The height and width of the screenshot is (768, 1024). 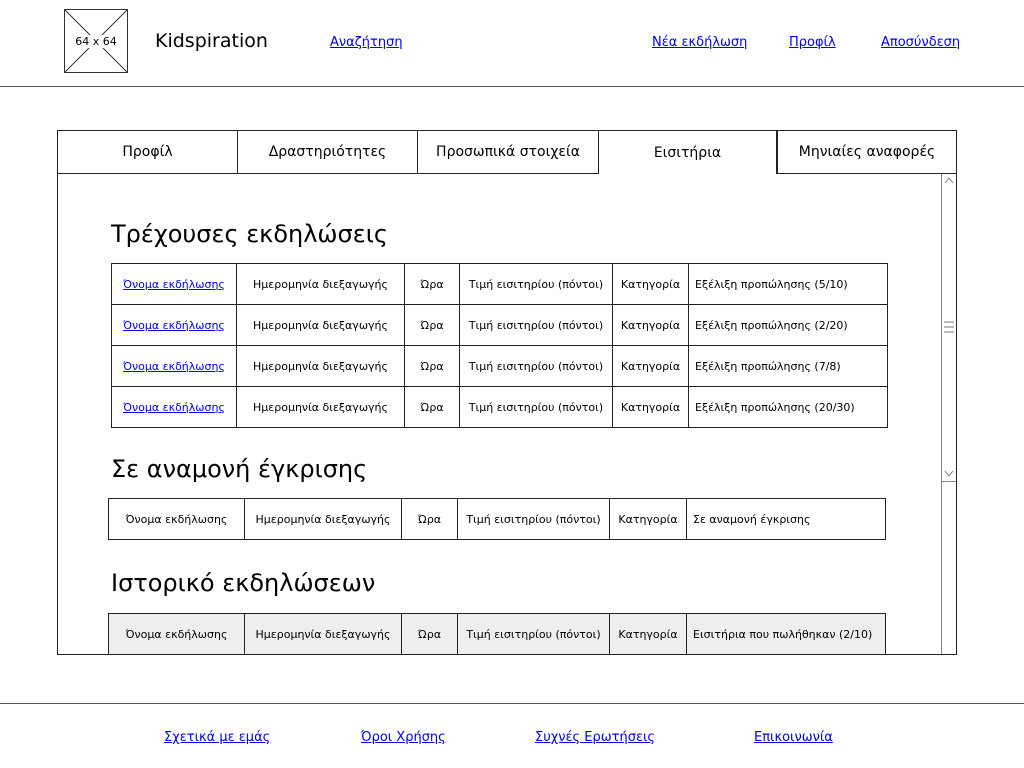 I want to click on tab-activities: Δραστηριότητες, so click(x=328, y=152).